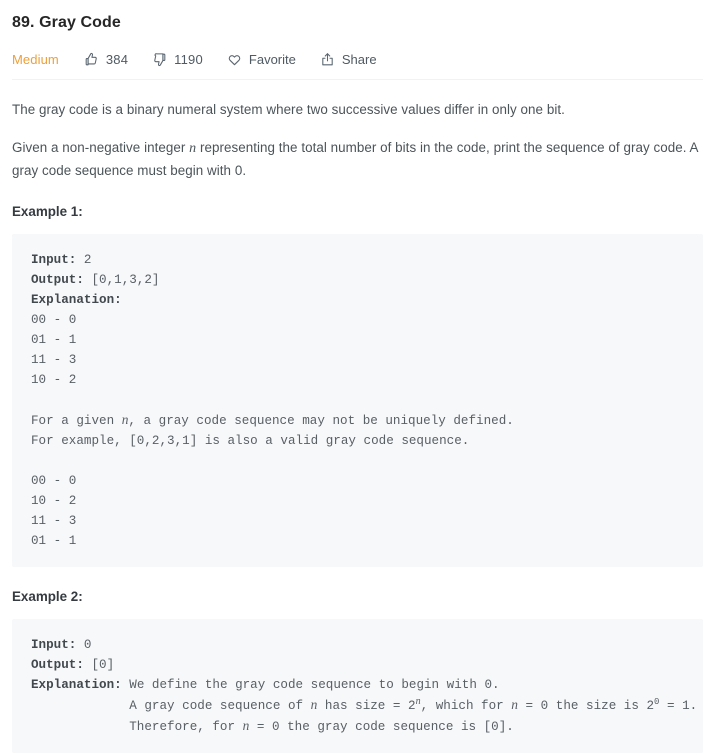  What do you see at coordinates (327, 59) in the screenshot?
I see `share-icon` at bounding box center [327, 59].